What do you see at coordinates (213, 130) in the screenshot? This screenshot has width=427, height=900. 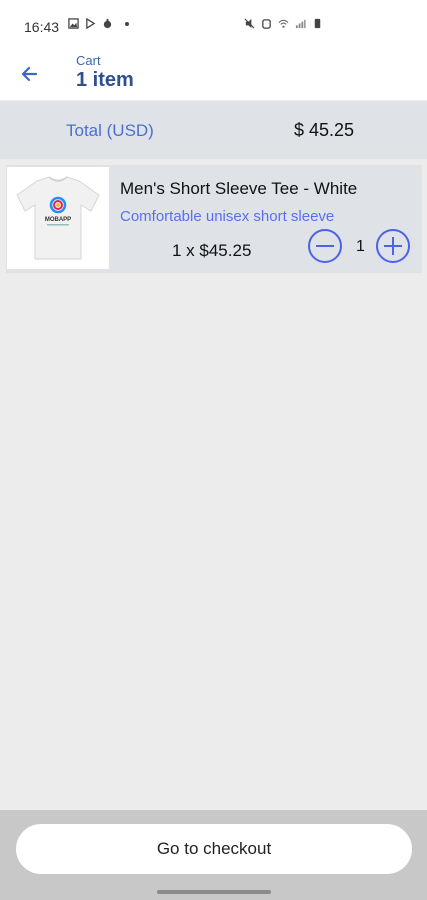 I see `total-bar: Total (USD) $ 45.25` at bounding box center [213, 130].